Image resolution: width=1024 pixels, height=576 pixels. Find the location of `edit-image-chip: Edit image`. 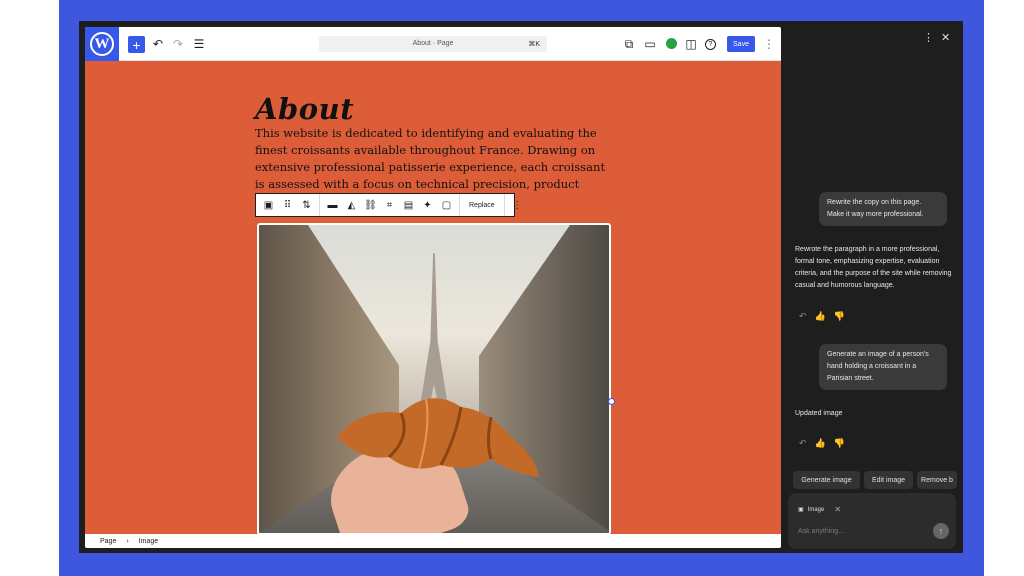

edit-image-chip: Edit image is located at coordinates (888, 480).